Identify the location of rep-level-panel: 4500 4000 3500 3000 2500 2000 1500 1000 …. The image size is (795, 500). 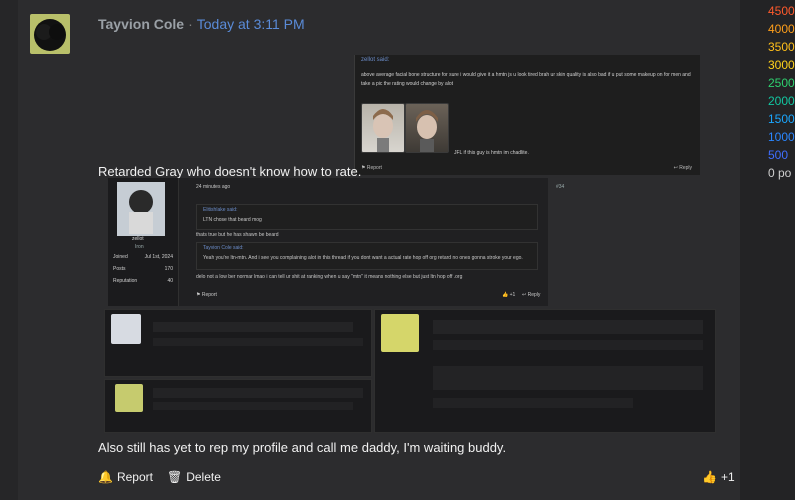
(767, 250).